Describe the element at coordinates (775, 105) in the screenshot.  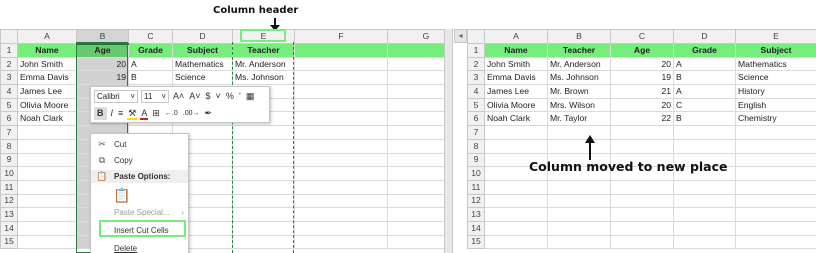
I see `cell-e5: English` at that location.